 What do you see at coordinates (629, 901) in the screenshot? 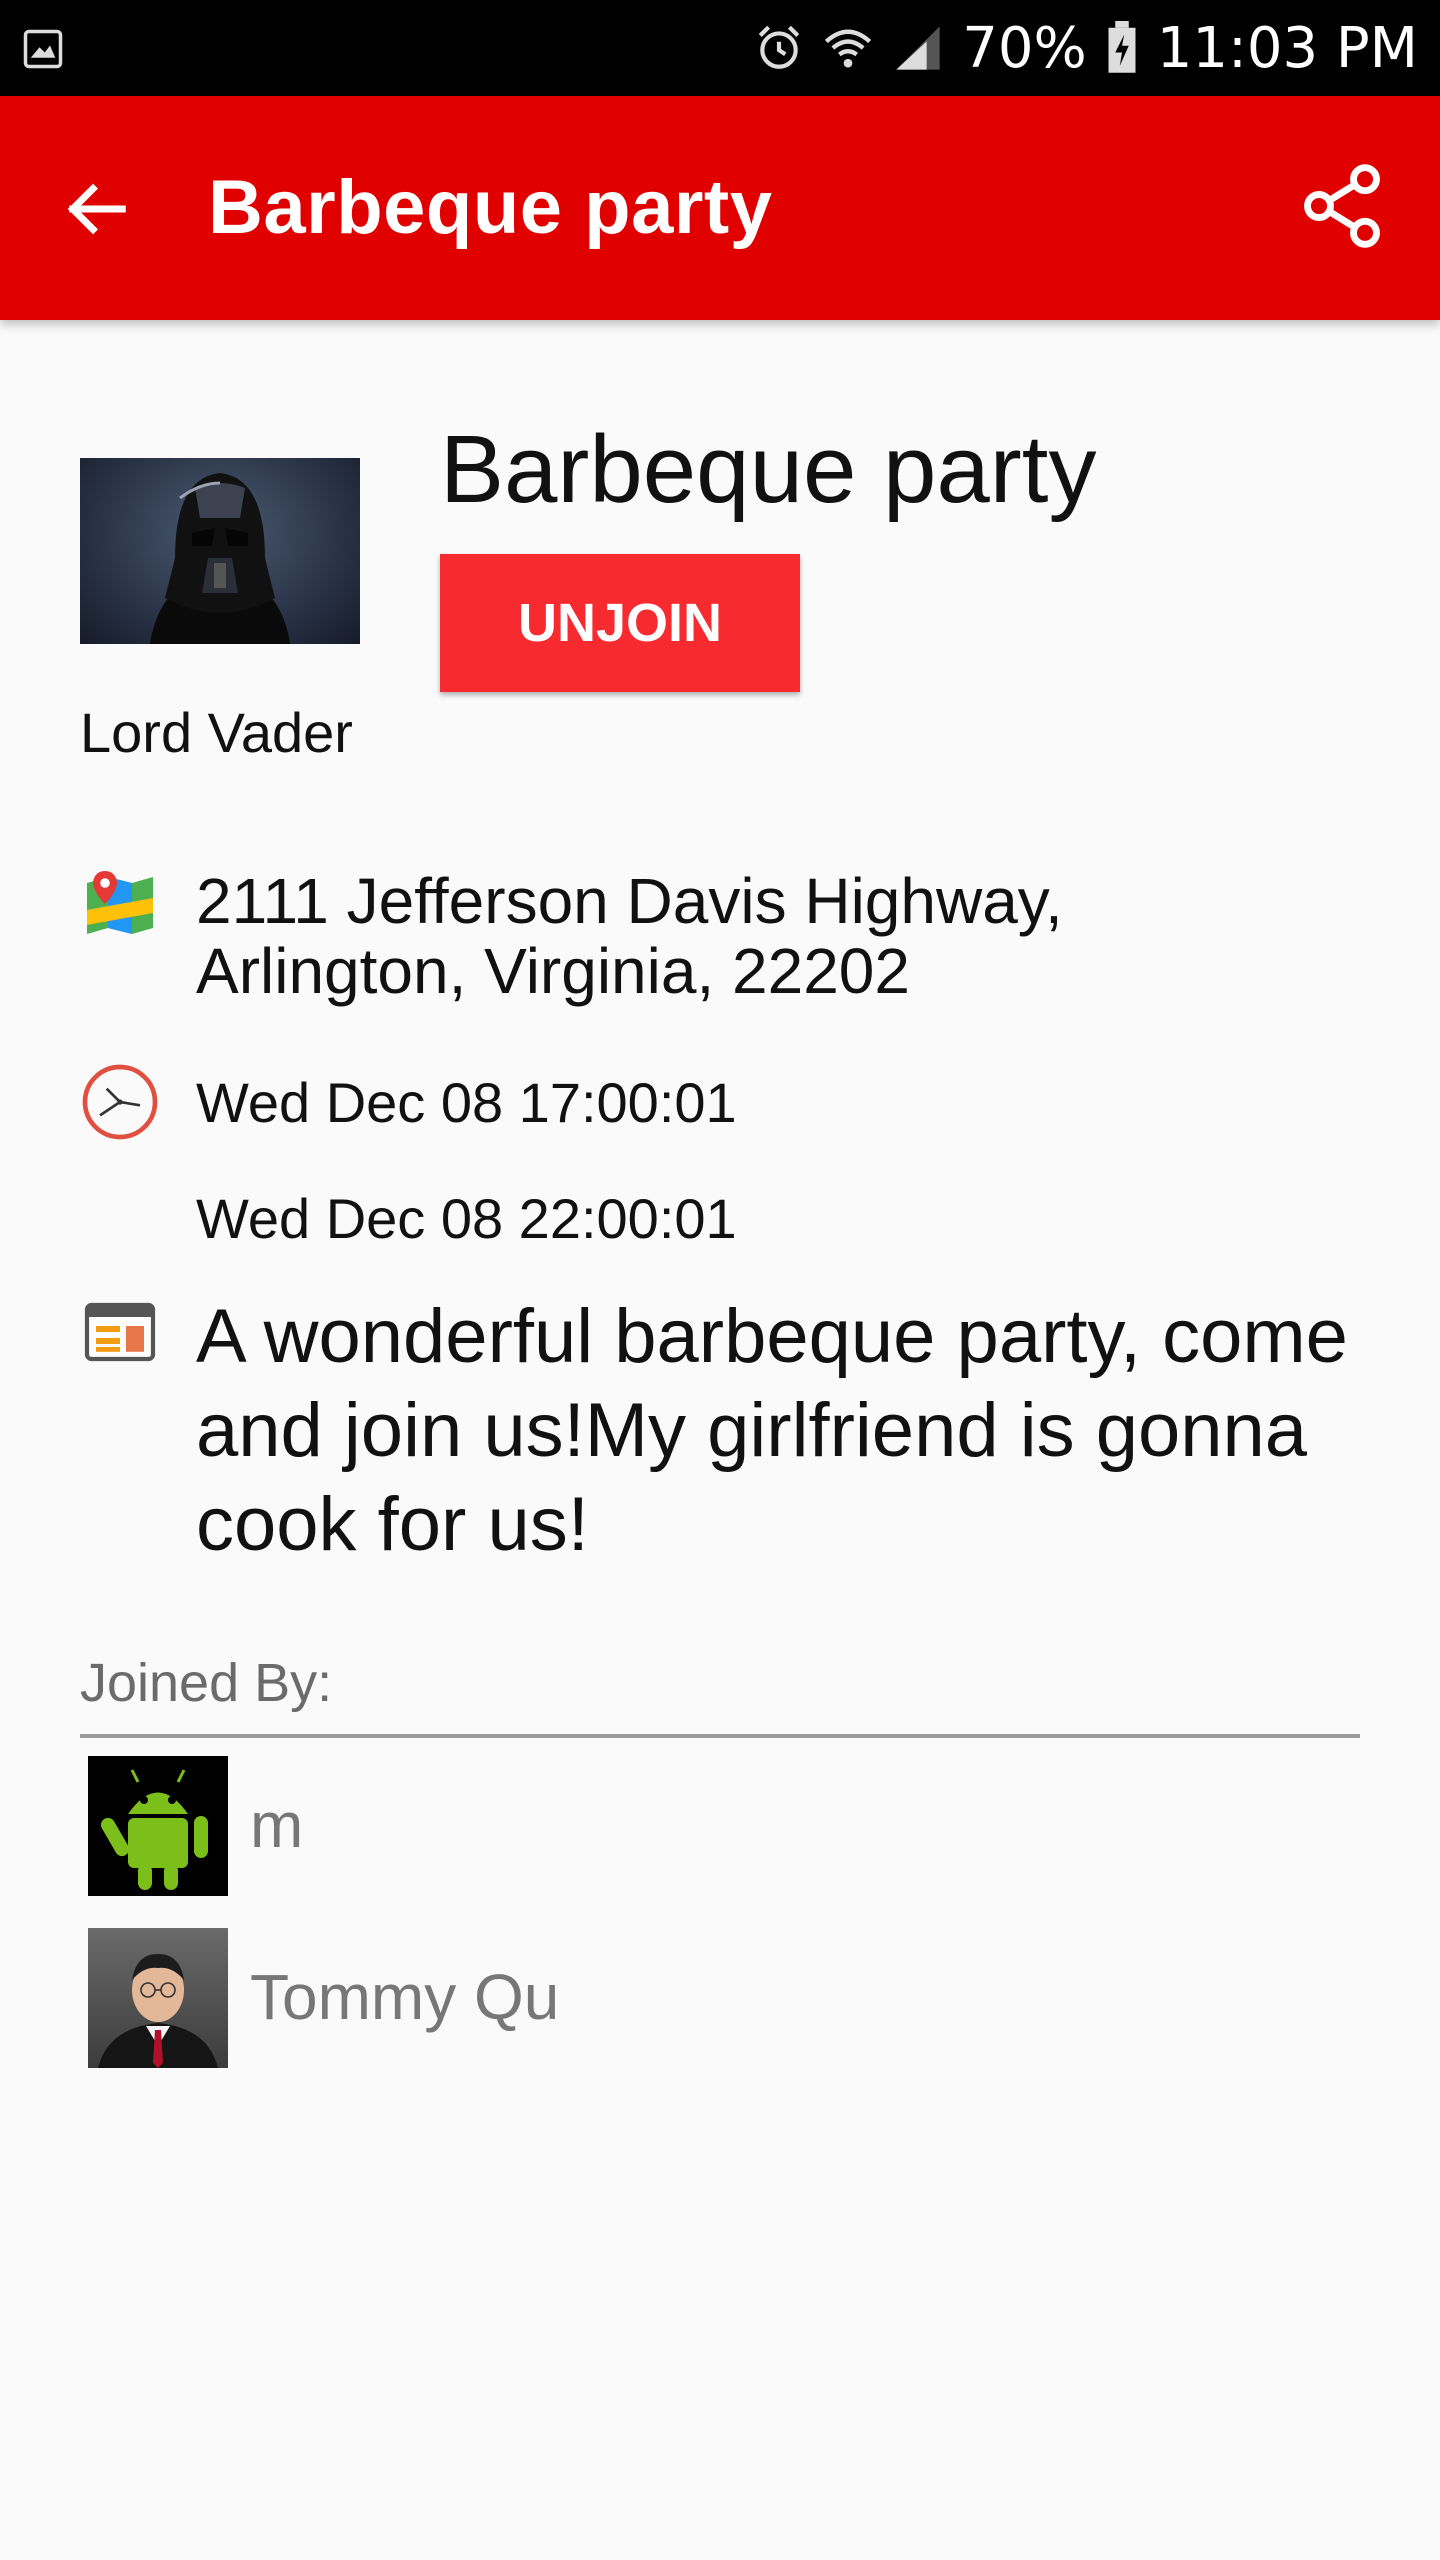
I see `address-line-1: 2111 Jefferson Davis Highway,` at bounding box center [629, 901].